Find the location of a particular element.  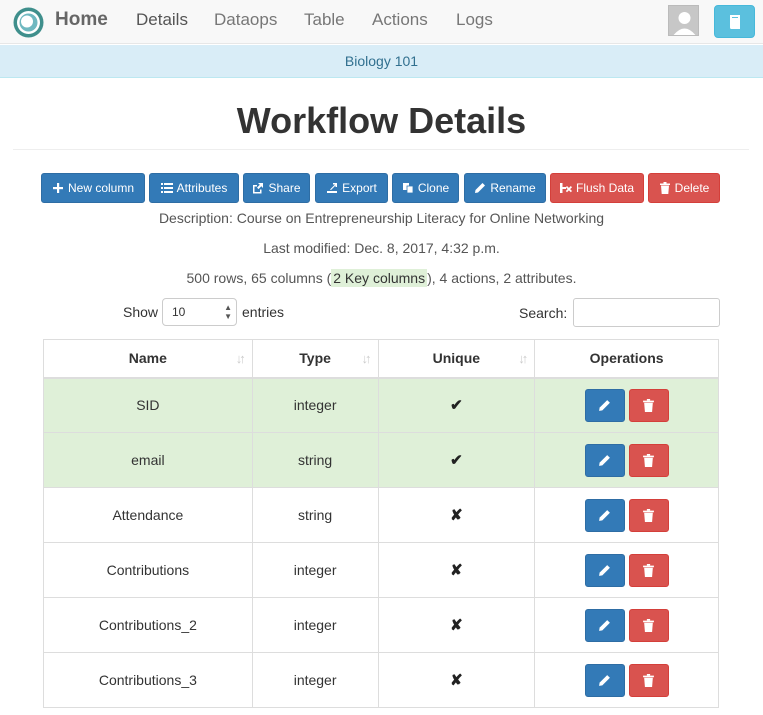

clone-button: Clone is located at coordinates (425, 188).